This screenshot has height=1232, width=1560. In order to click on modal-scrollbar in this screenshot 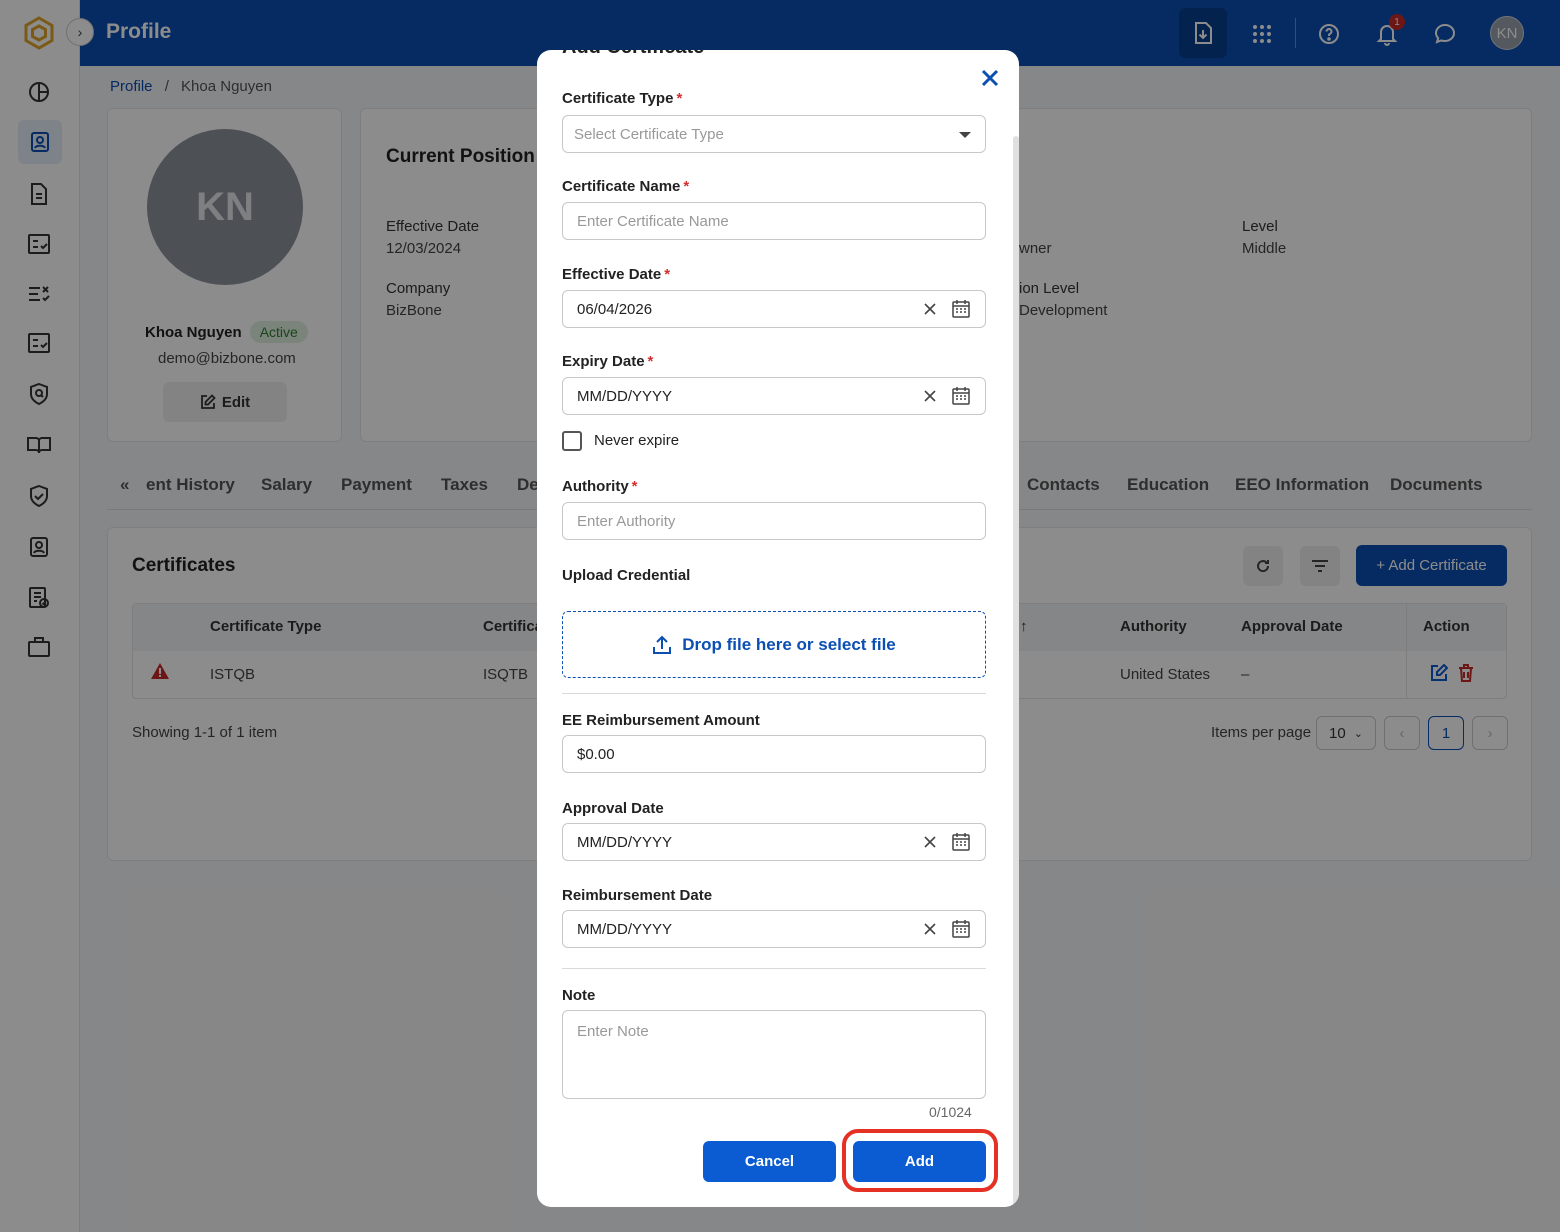, I will do `click(1016, 671)`.